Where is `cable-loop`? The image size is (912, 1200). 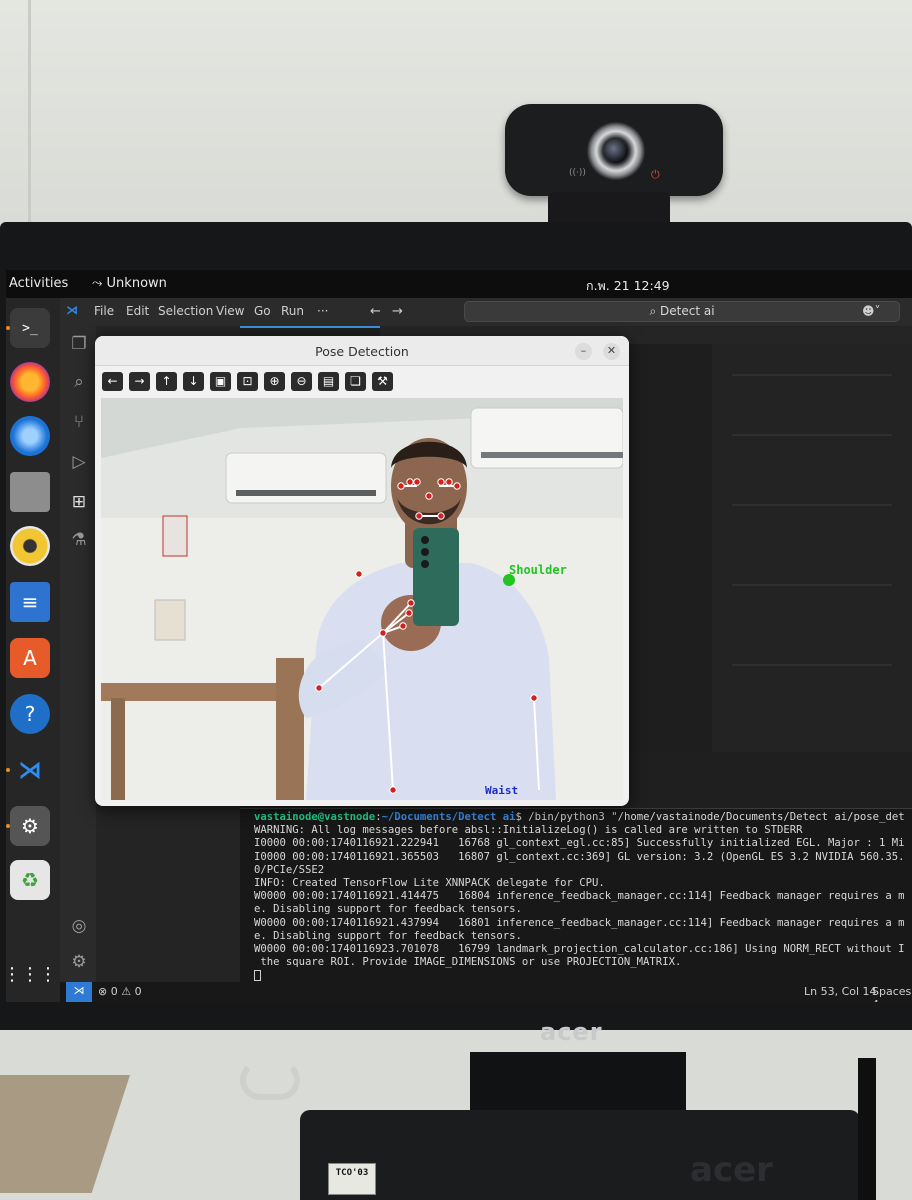
cable-loop is located at coordinates (270, 1080).